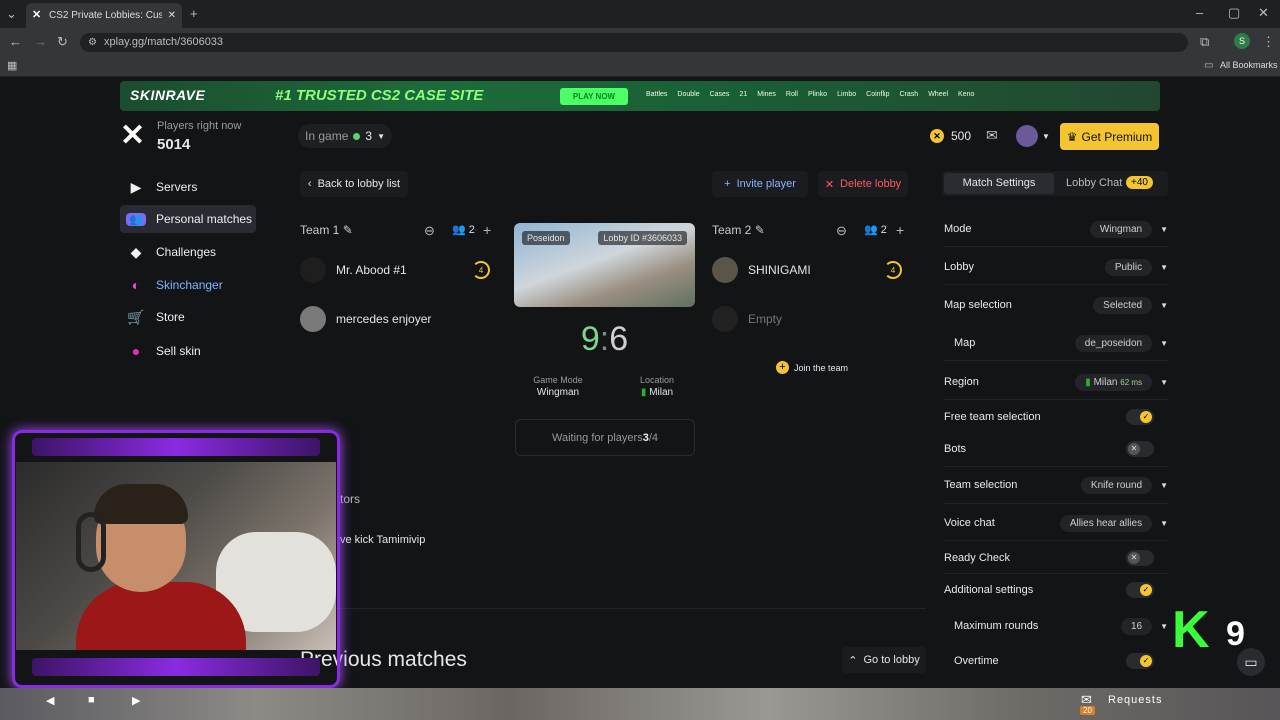 This screenshot has width=1280, height=720. Describe the element at coordinates (1094, 183) in the screenshot. I see `tab-lobby-chat: Lobby Chat` at that location.